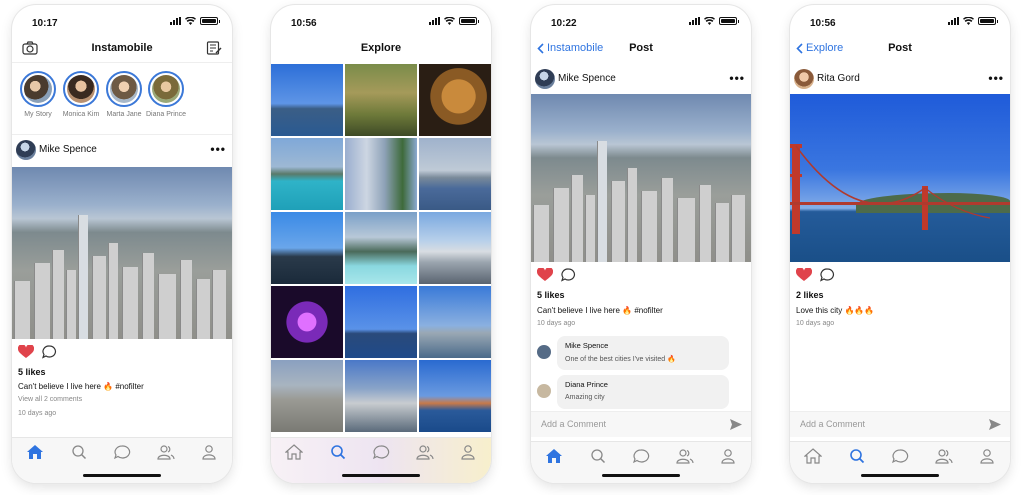  I want to click on comment-author: Mike Spence, so click(643, 345).